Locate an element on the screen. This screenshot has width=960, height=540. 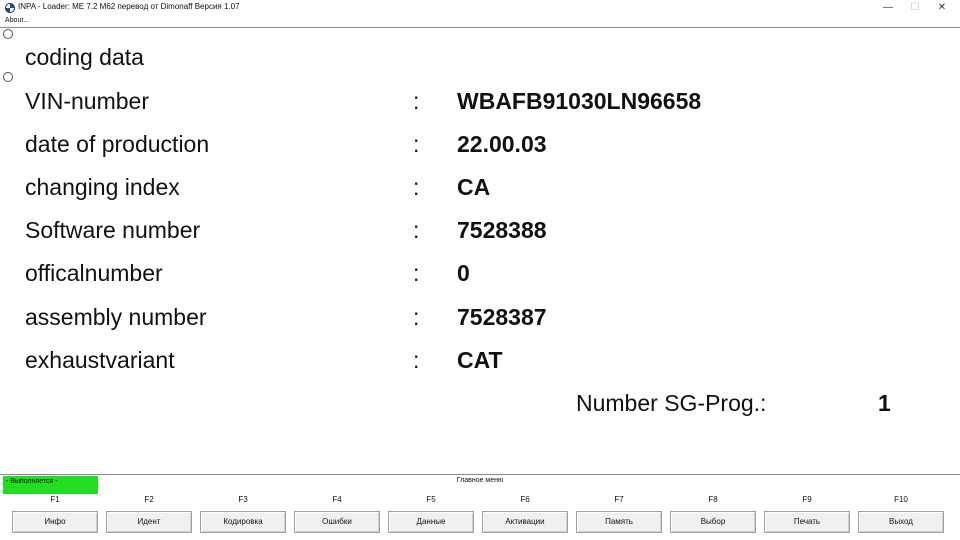
fkey-label: F3 is located at coordinates (243, 499).